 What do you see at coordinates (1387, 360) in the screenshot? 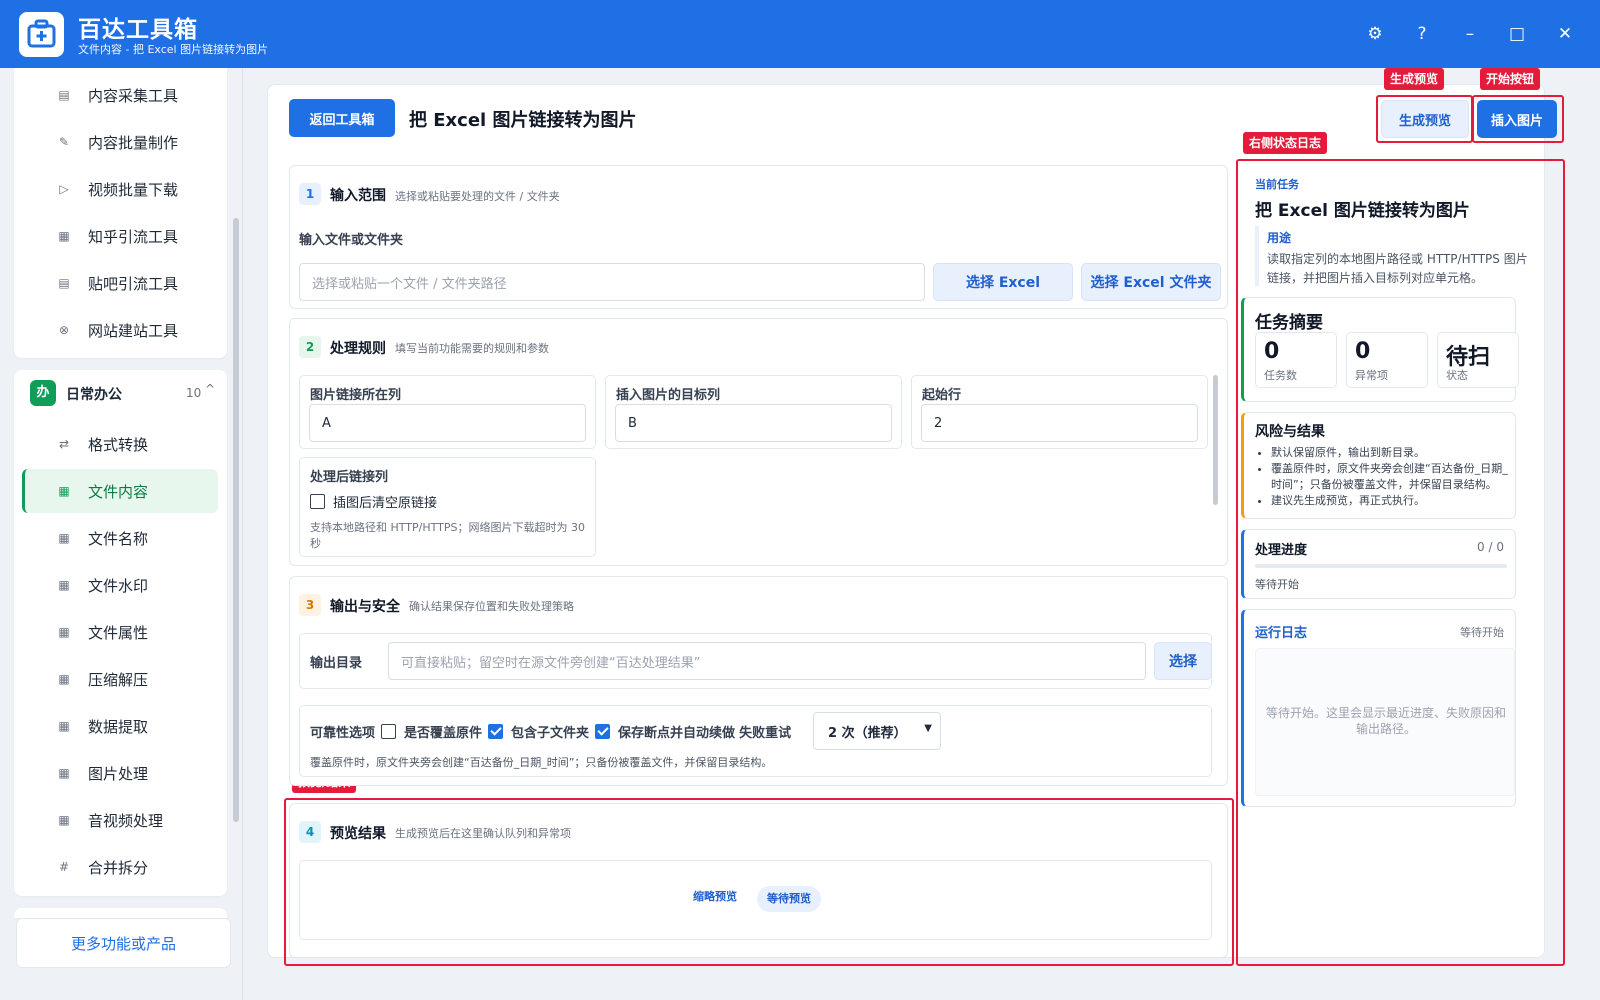
I see `stat-exceptions: 0 异常项` at bounding box center [1387, 360].